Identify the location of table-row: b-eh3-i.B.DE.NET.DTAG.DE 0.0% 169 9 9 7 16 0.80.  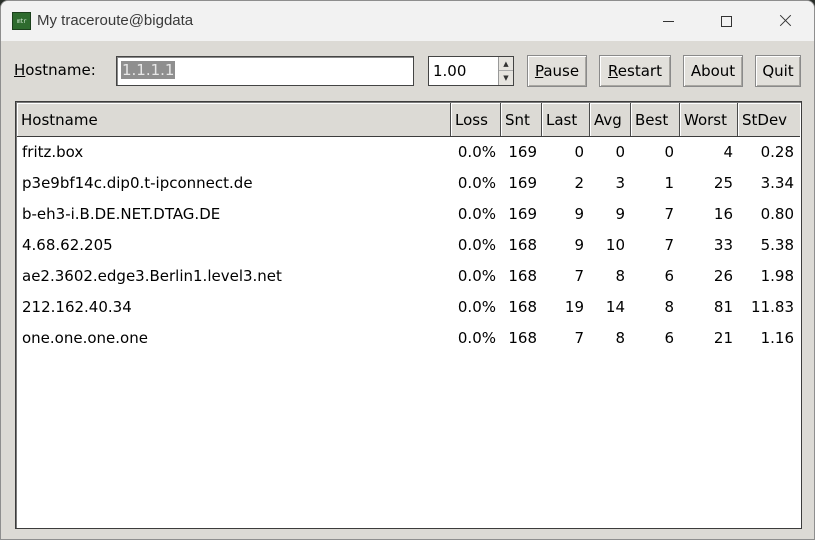
(408, 214).